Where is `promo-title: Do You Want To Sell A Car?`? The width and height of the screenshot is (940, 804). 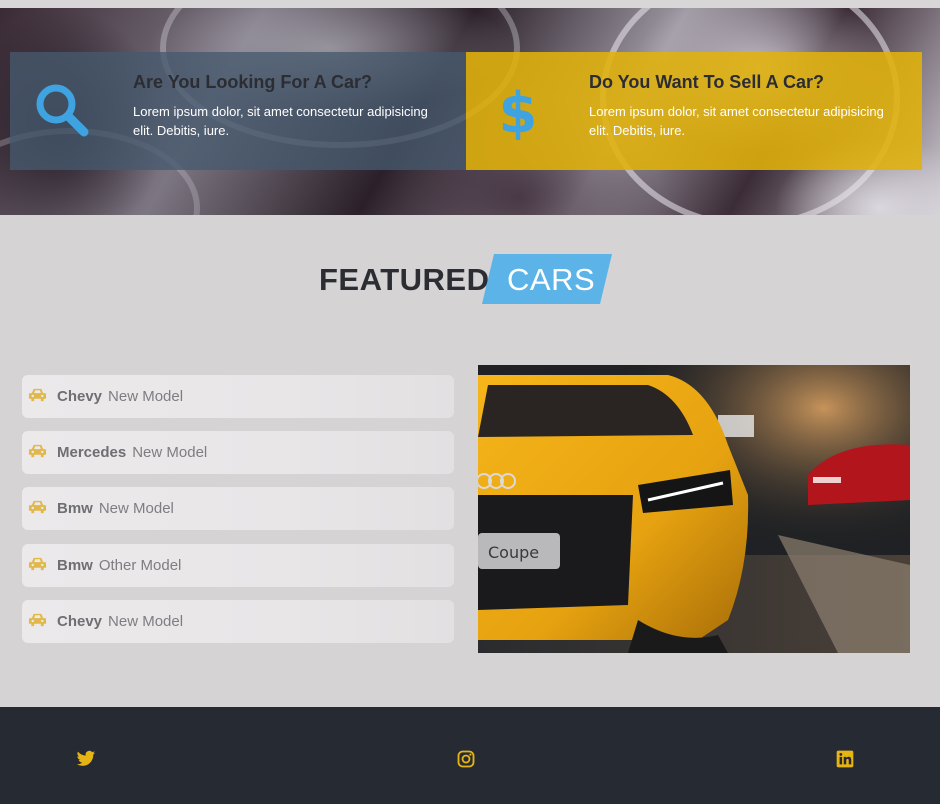 promo-title: Do You Want To Sell A Car? is located at coordinates (707, 82).